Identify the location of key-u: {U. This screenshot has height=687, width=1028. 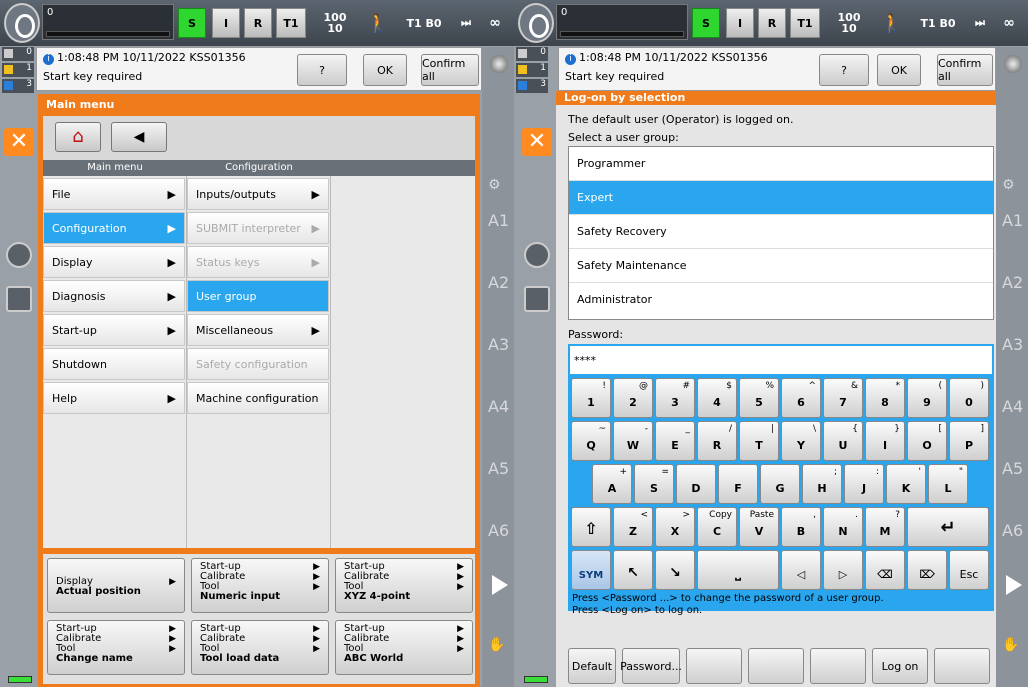
(843, 441).